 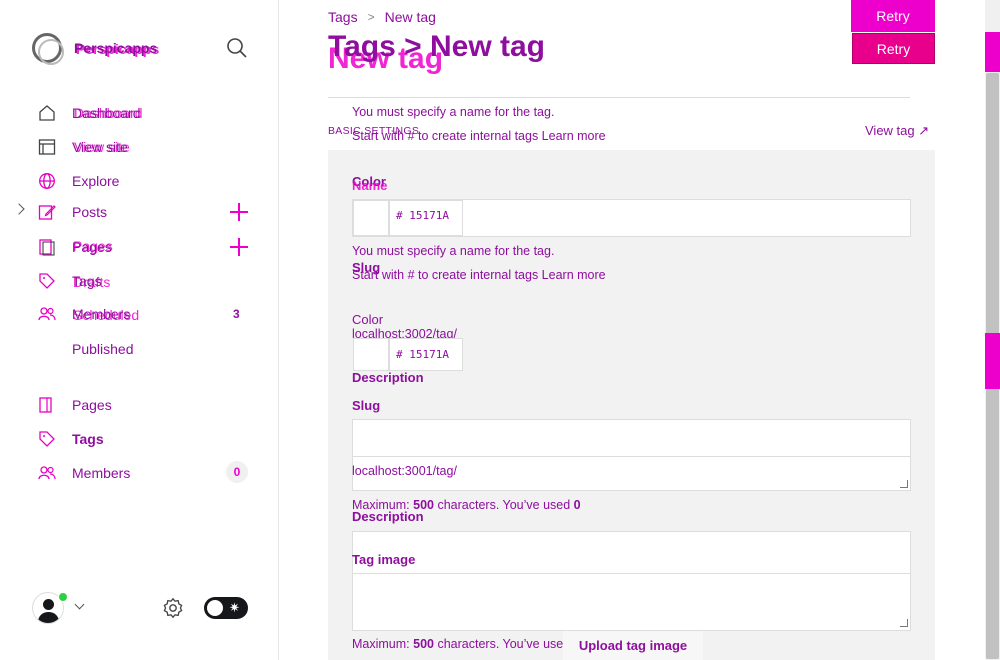 What do you see at coordinates (992, 361) in the screenshot?
I see `scroll-marker-mid` at bounding box center [992, 361].